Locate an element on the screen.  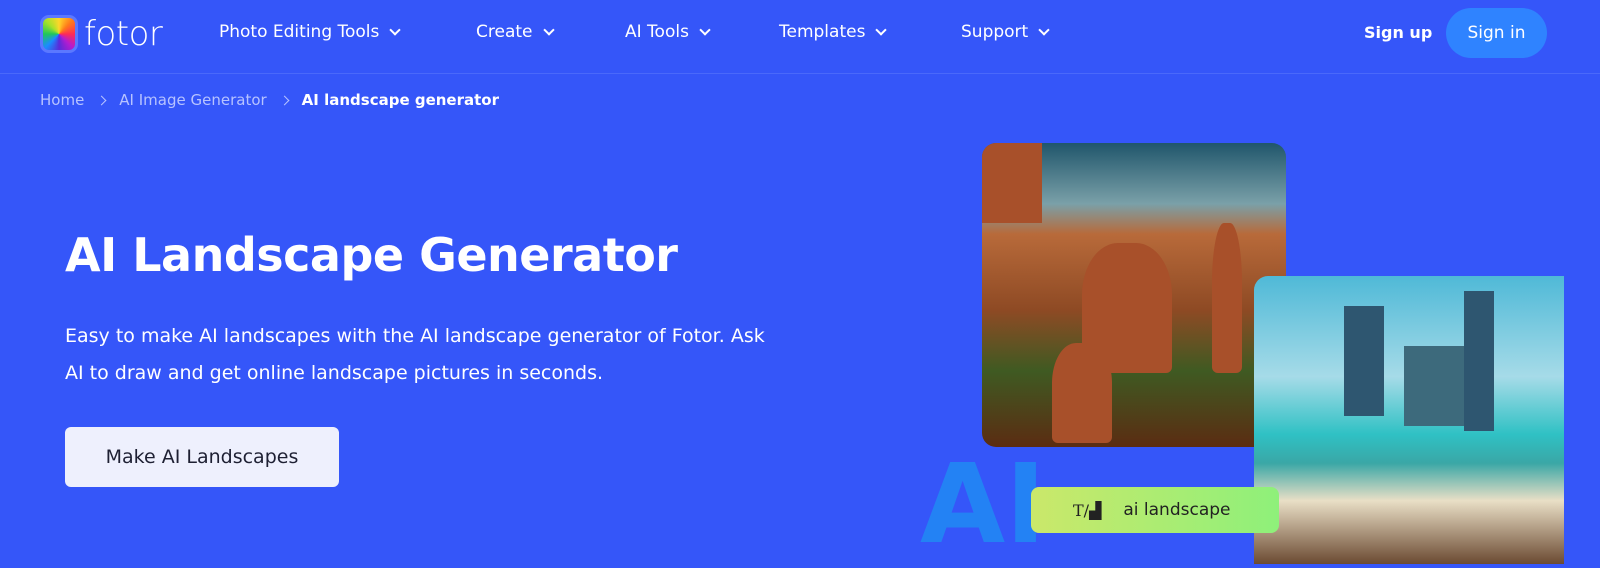
nav-create: Create is located at coordinates (515, 32).